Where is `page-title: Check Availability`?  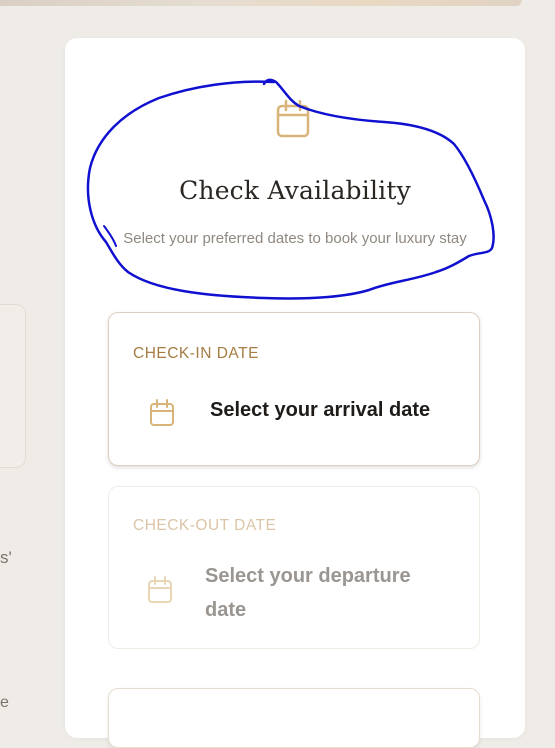 page-title: Check Availability is located at coordinates (295, 190).